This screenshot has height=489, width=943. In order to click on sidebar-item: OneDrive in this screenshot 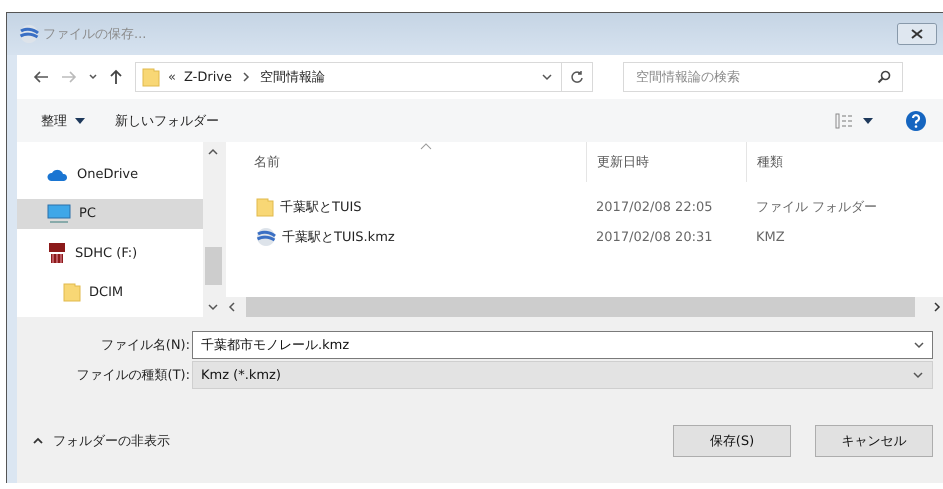, I will do `click(110, 175)`.